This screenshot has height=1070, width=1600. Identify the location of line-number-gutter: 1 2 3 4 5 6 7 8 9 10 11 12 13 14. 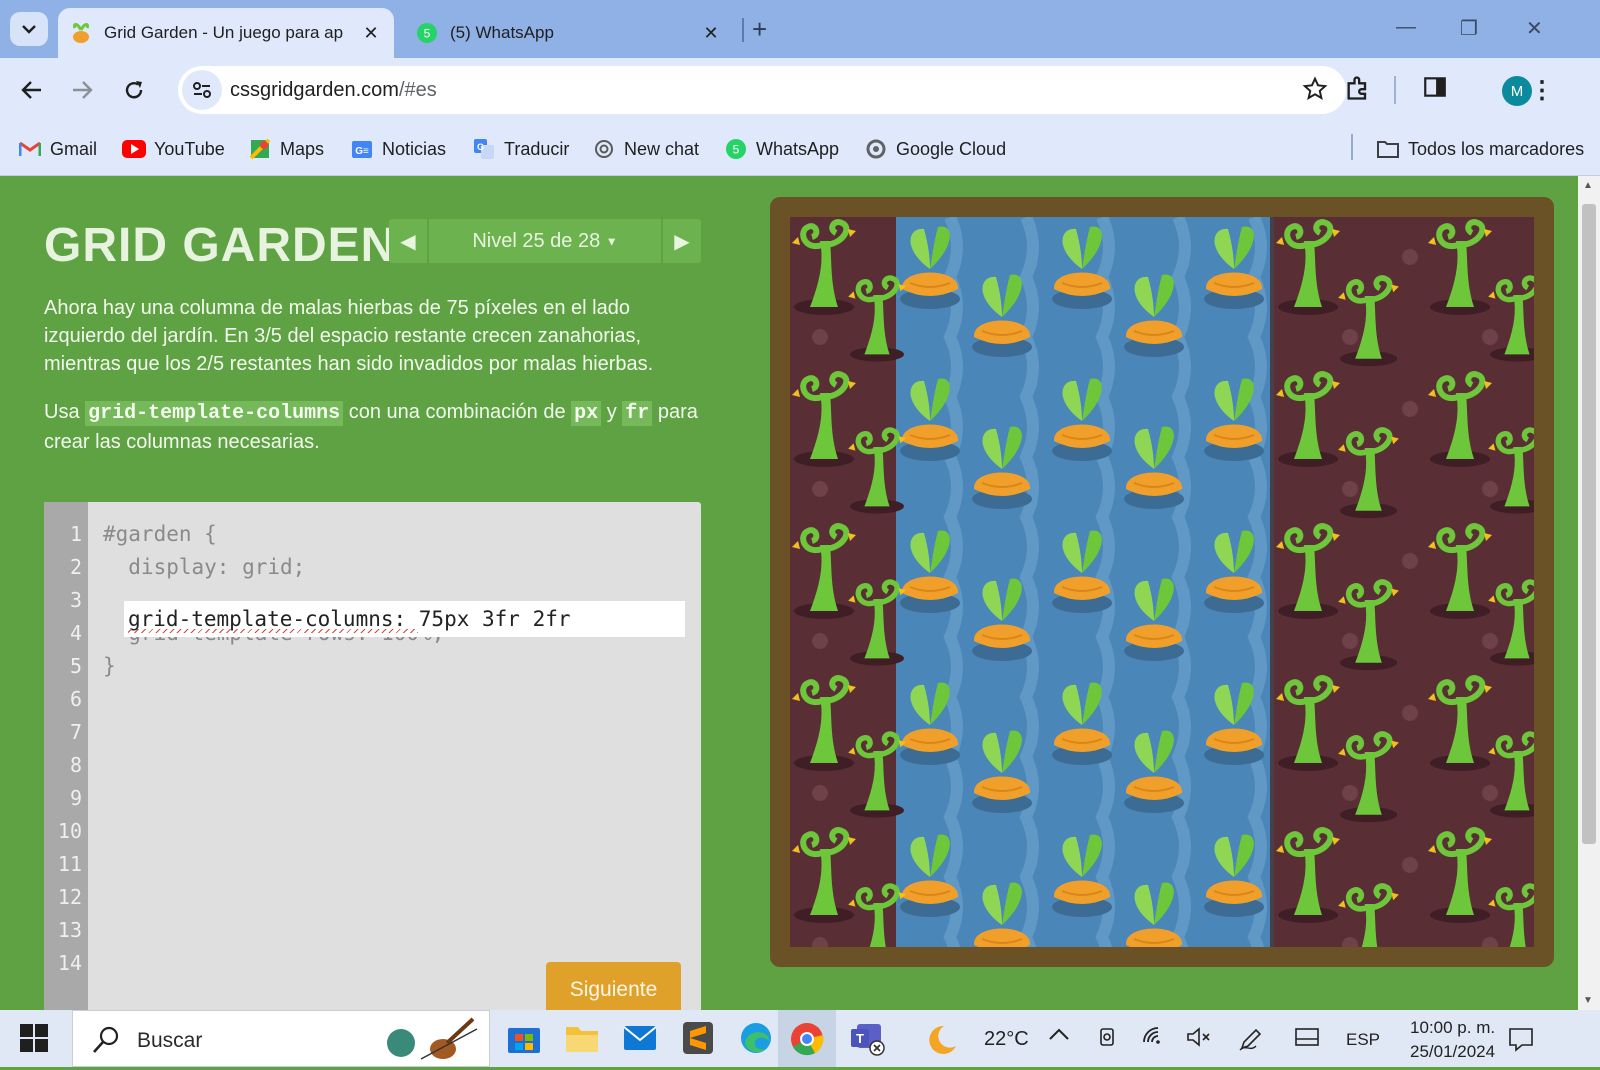
(66, 756).